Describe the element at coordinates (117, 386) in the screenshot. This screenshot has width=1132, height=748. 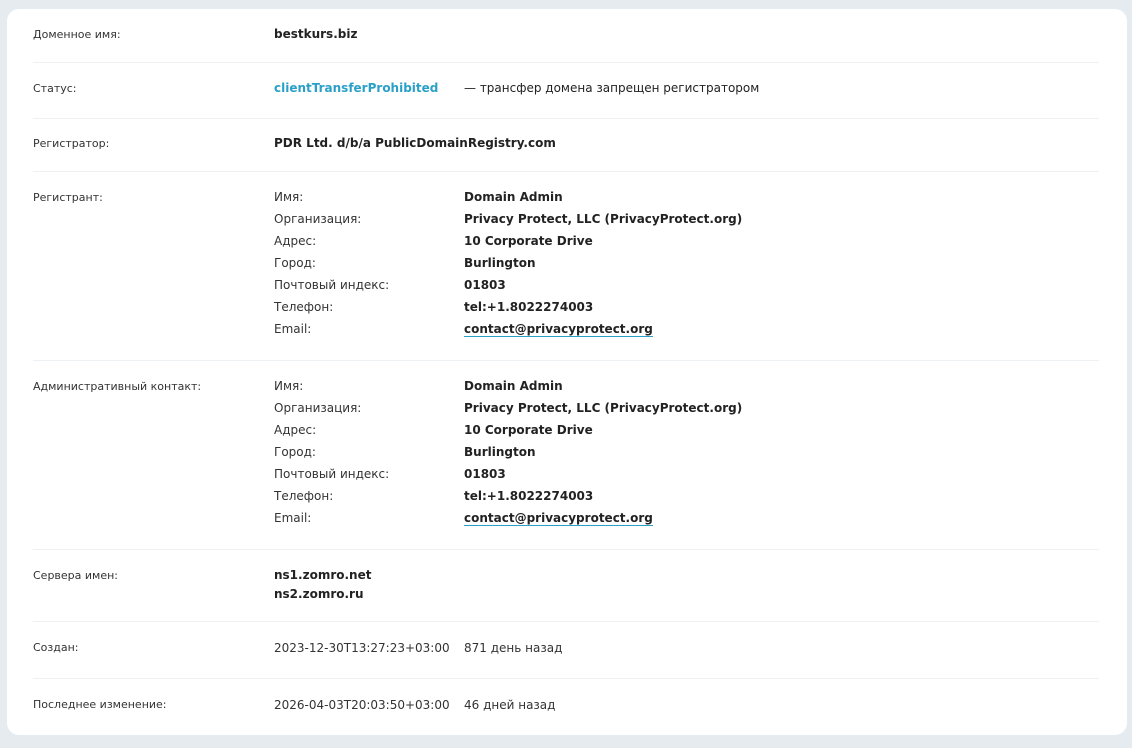
I see `admin-contact-label: Административный контакт:` at that location.